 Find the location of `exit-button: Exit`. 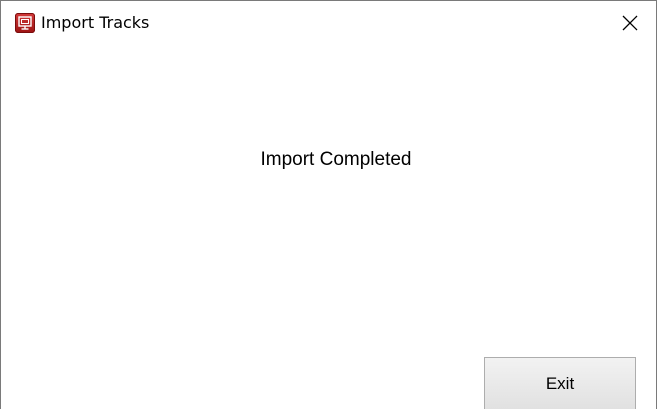

exit-button: Exit is located at coordinates (560, 383).